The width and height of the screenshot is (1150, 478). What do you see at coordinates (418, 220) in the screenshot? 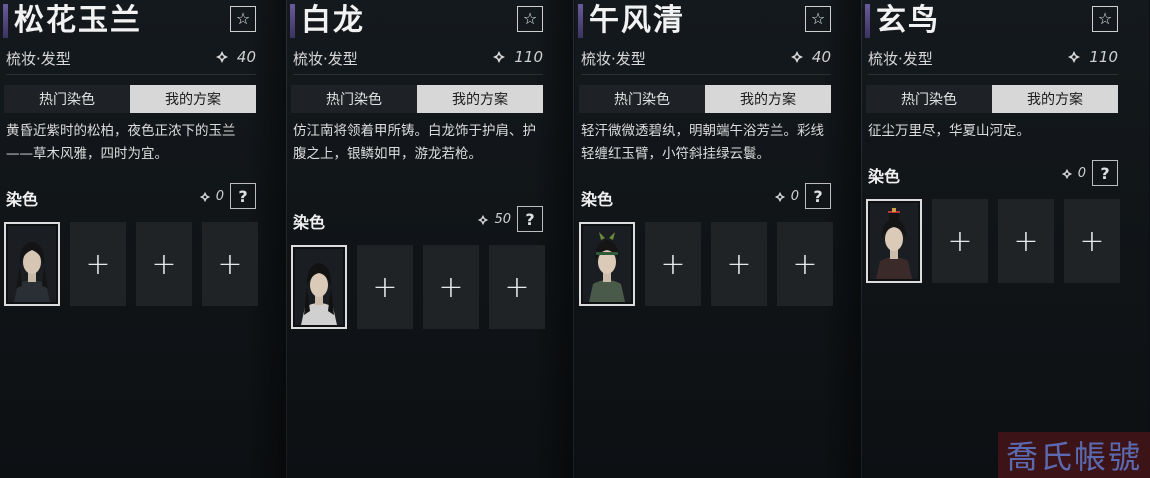
I see `dye-row: 染色 50 ?` at bounding box center [418, 220].